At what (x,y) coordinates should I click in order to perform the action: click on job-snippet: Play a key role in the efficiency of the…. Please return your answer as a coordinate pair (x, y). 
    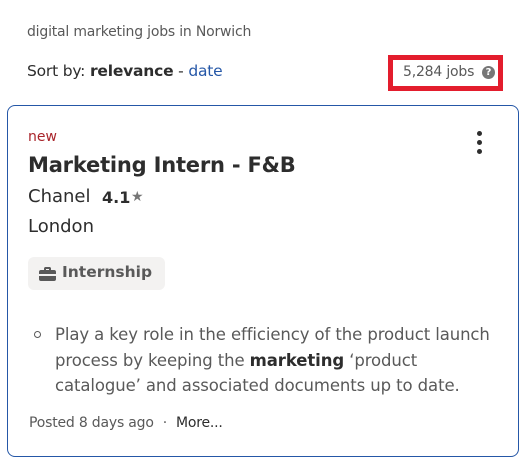
    Looking at the image, I should click on (272, 360).